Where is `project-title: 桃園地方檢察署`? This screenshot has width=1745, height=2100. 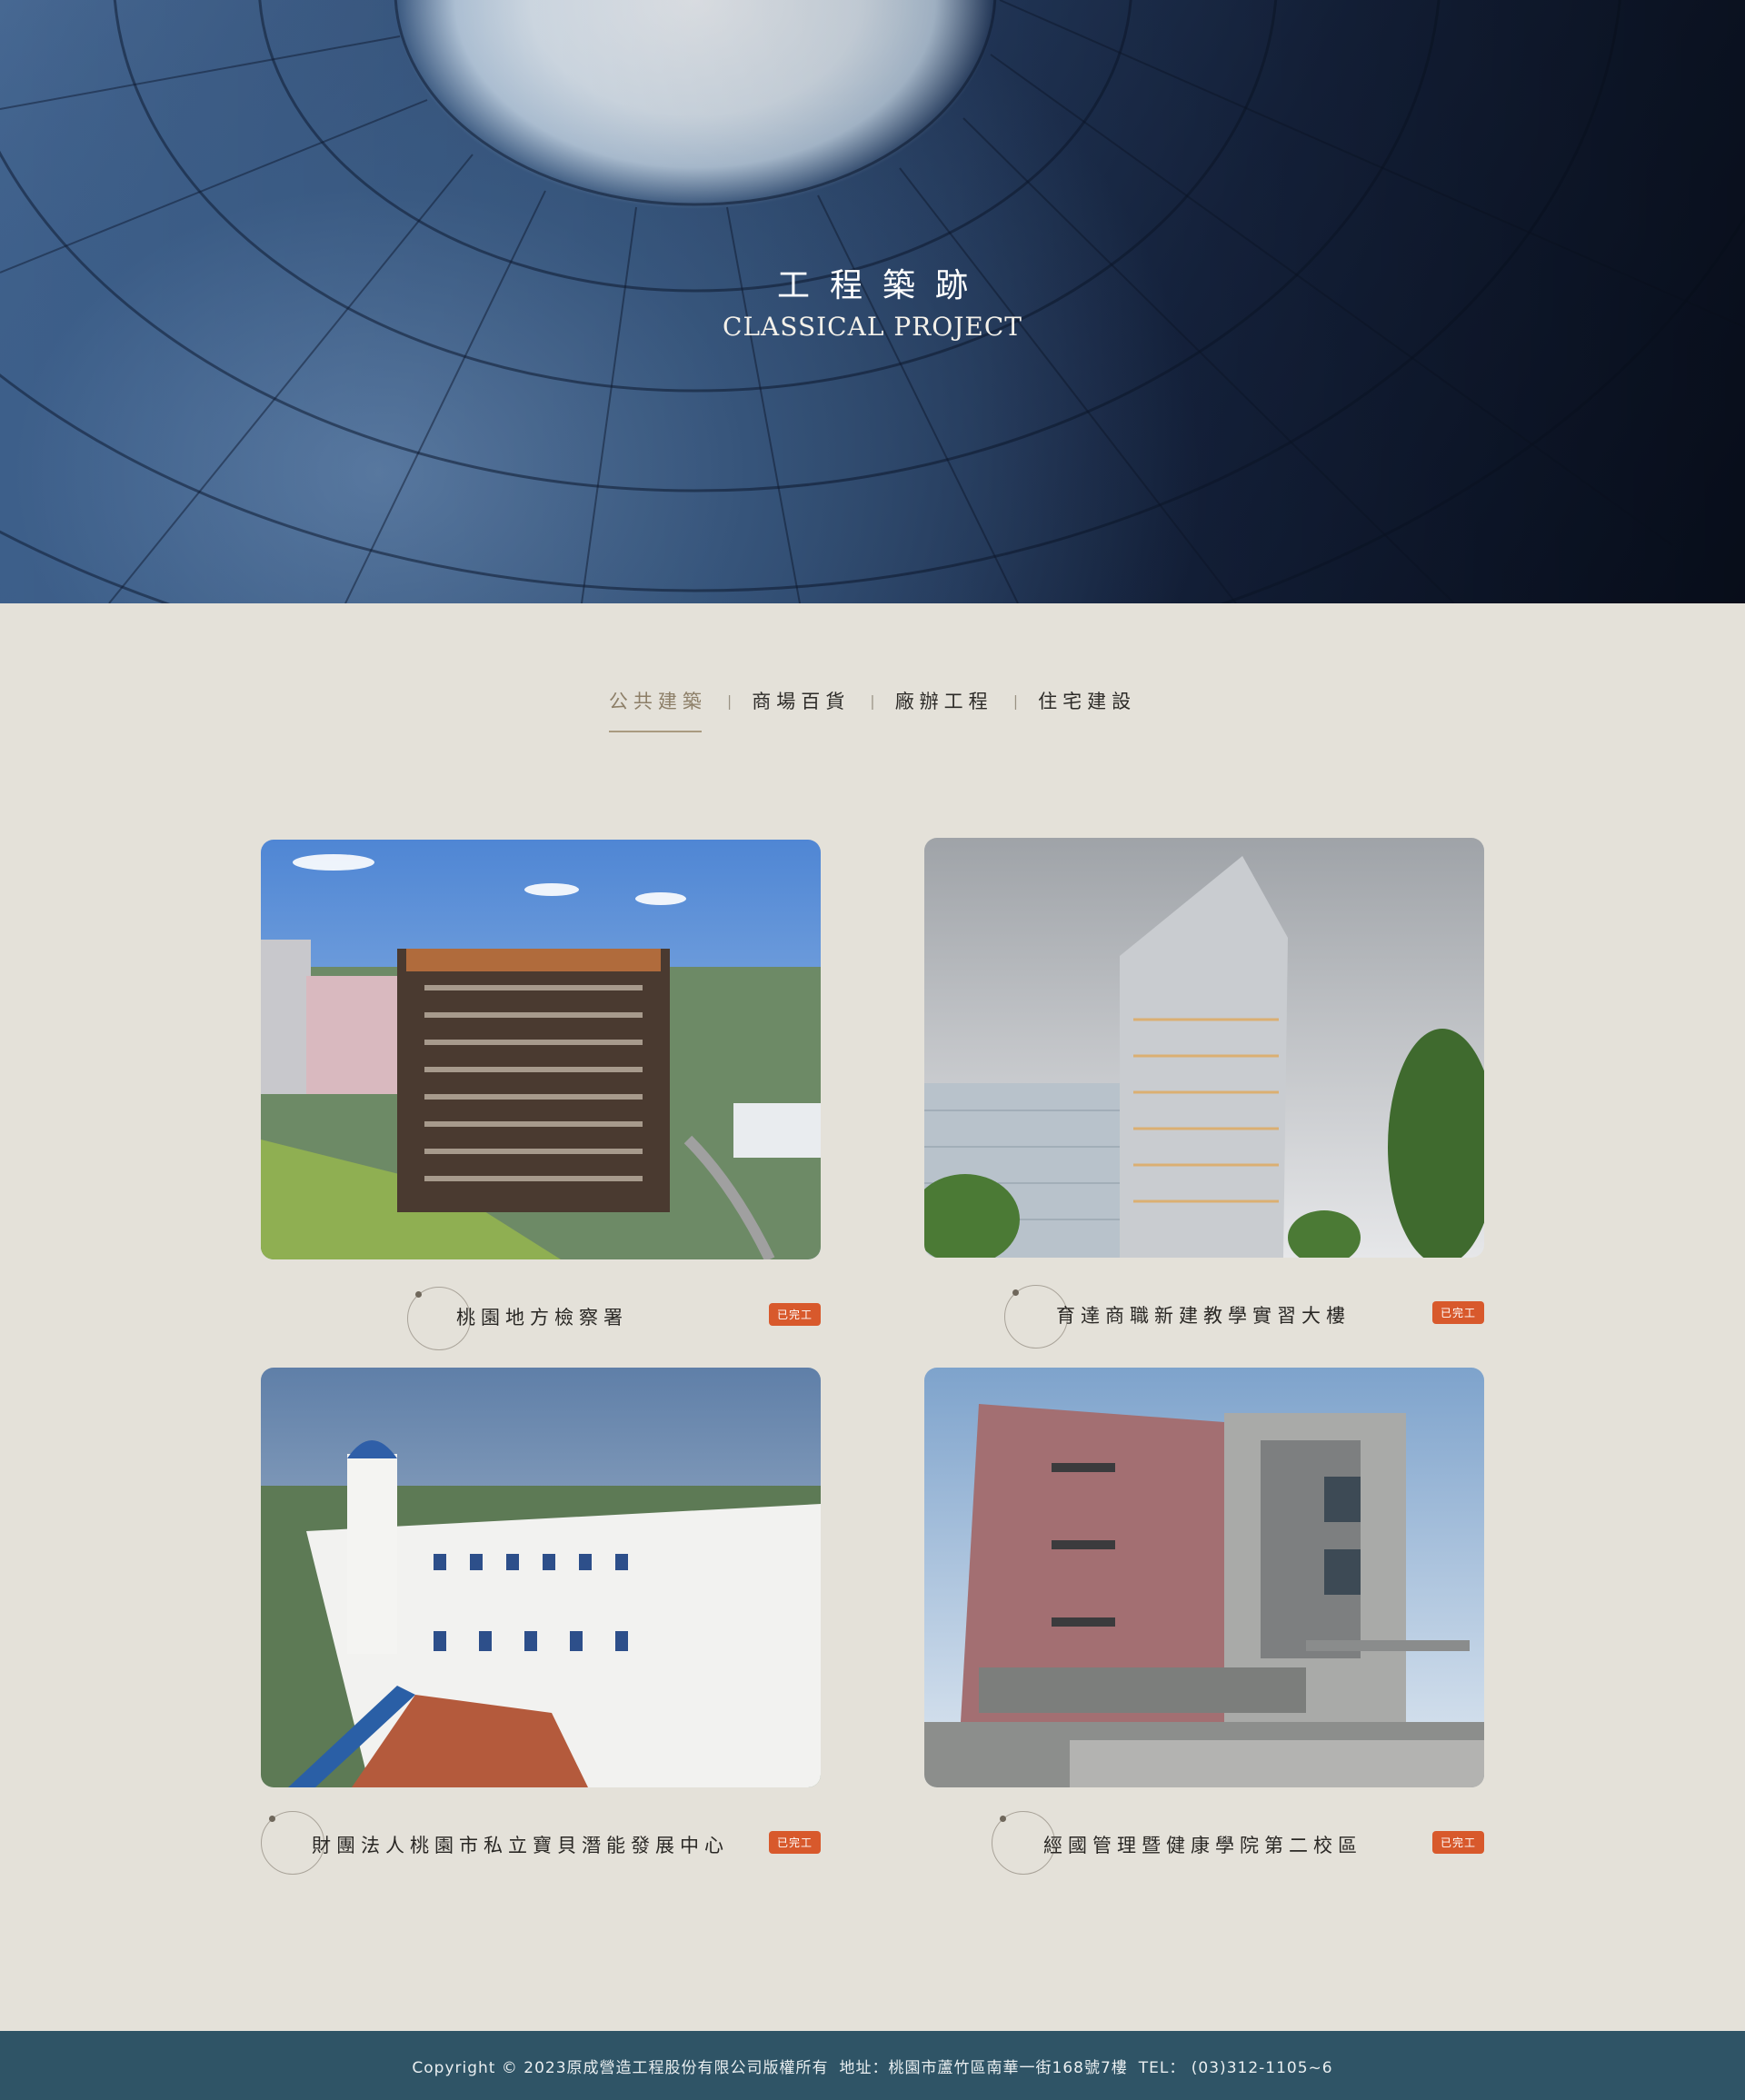 project-title: 桃園地方檢察署 is located at coordinates (542, 1316).